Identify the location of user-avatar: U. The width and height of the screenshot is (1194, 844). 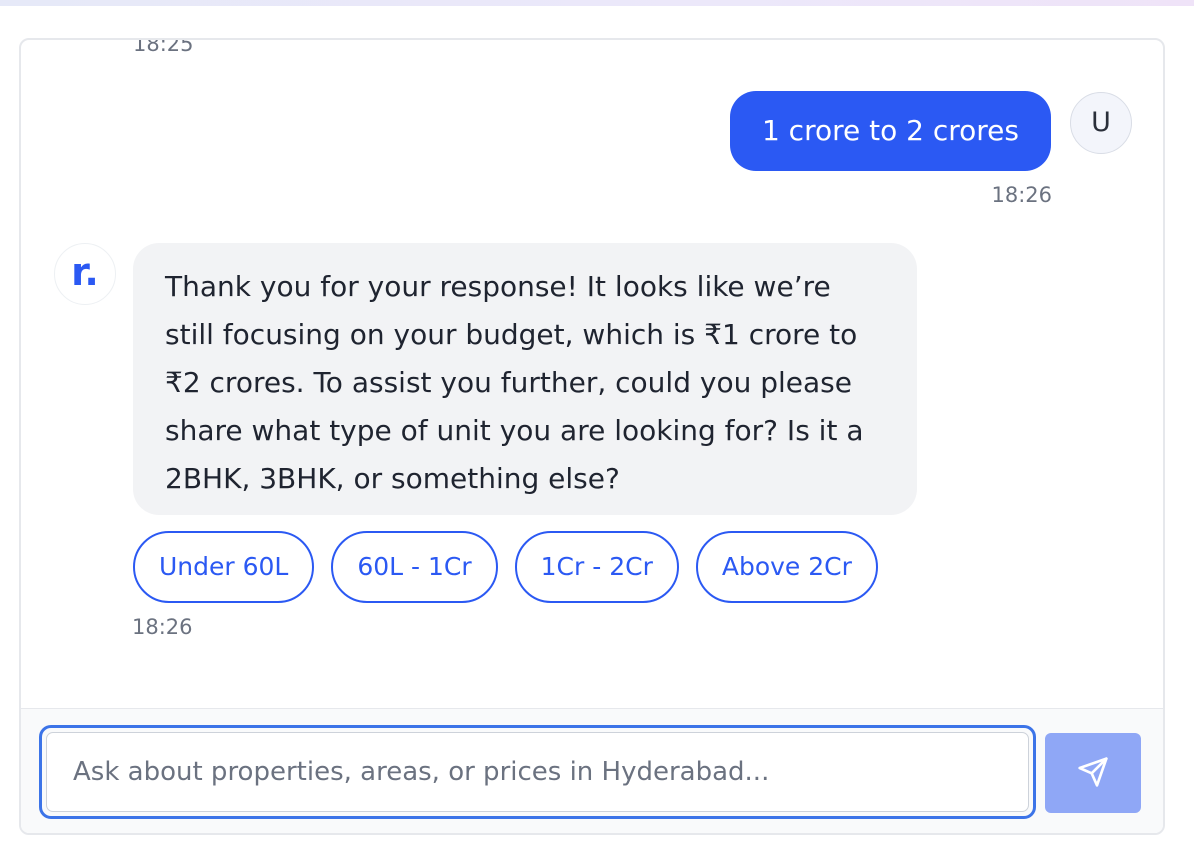
(1101, 123).